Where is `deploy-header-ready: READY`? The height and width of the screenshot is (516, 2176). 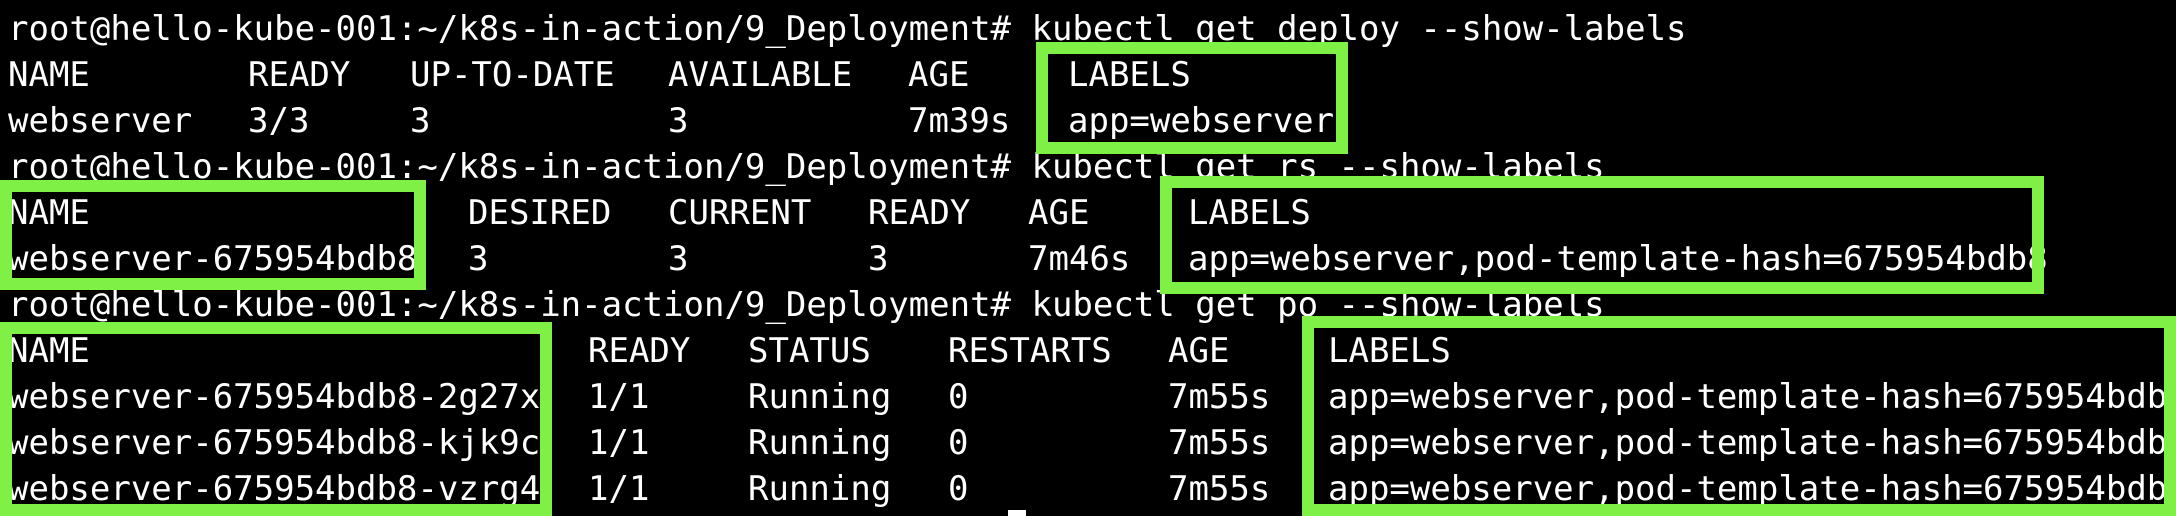
deploy-header-ready: READY is located at coordinates (299, 75).